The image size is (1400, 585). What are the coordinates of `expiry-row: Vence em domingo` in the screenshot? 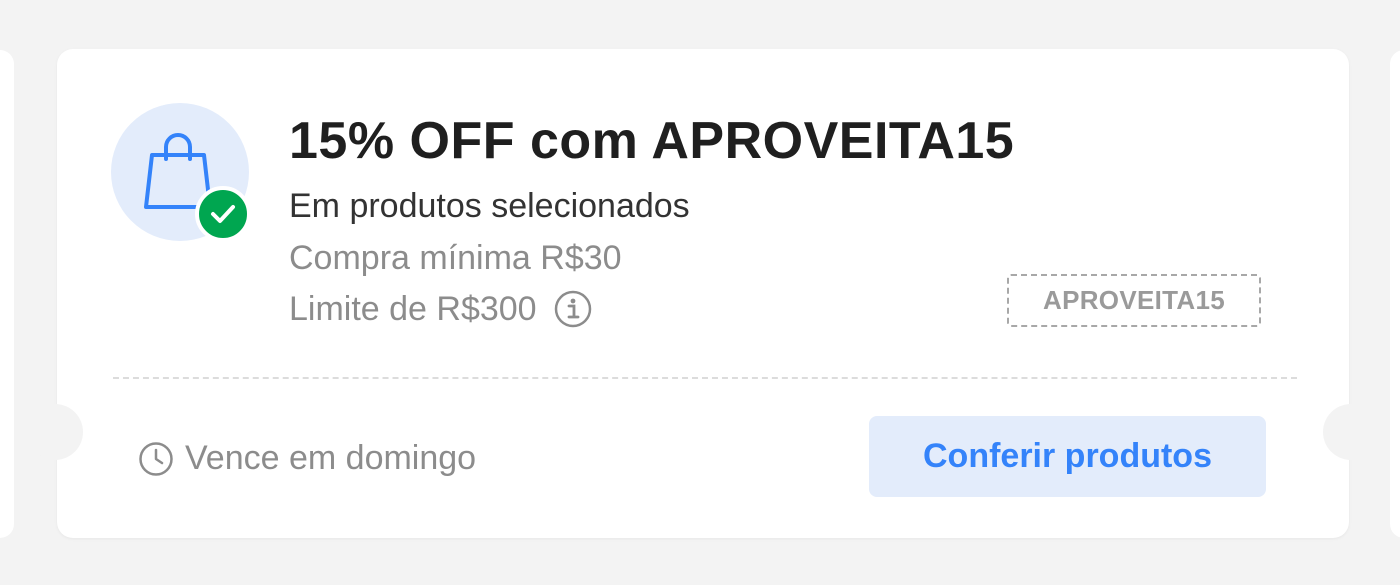 It's located at (306, 458).